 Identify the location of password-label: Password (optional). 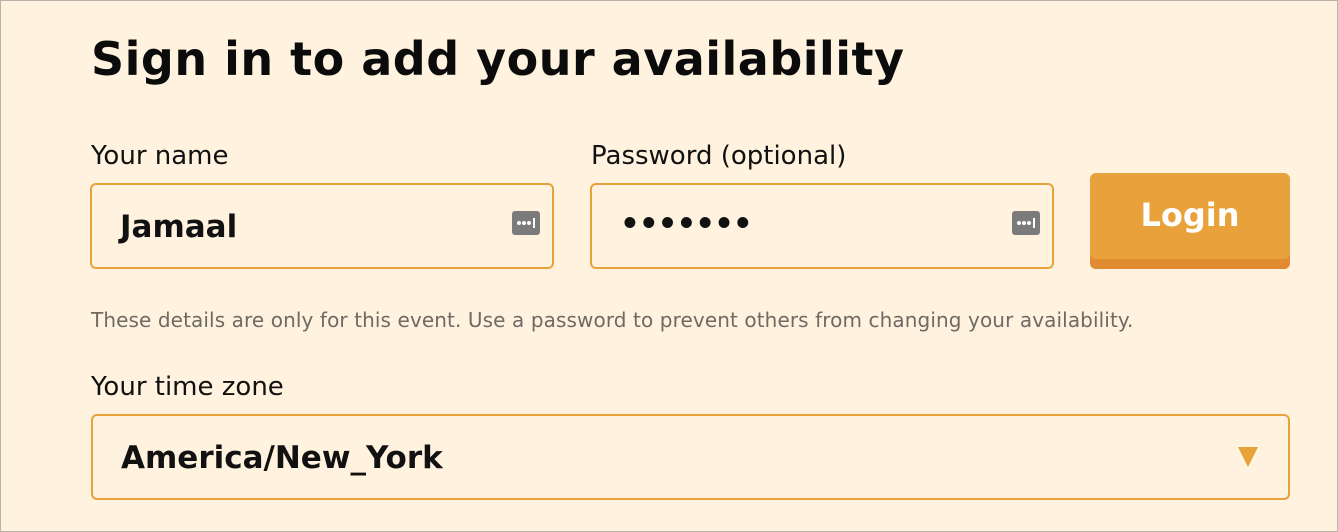
(719, 156).